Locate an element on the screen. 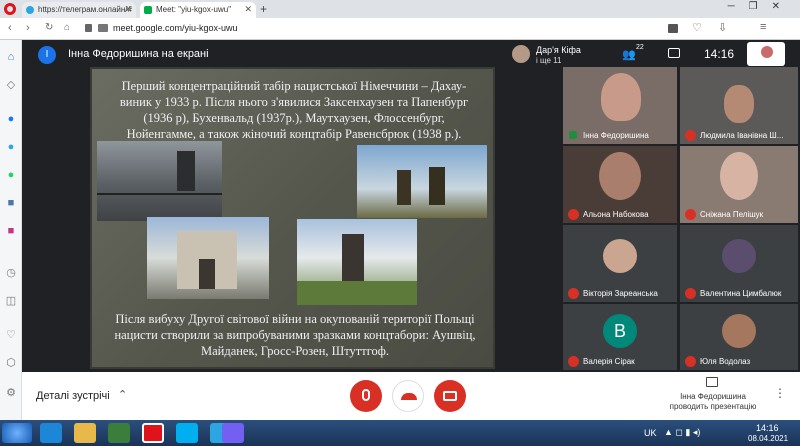 The height and width of the screenshot is (446, 800). download-icon: ⇩ is located at coordinates (722, 27).